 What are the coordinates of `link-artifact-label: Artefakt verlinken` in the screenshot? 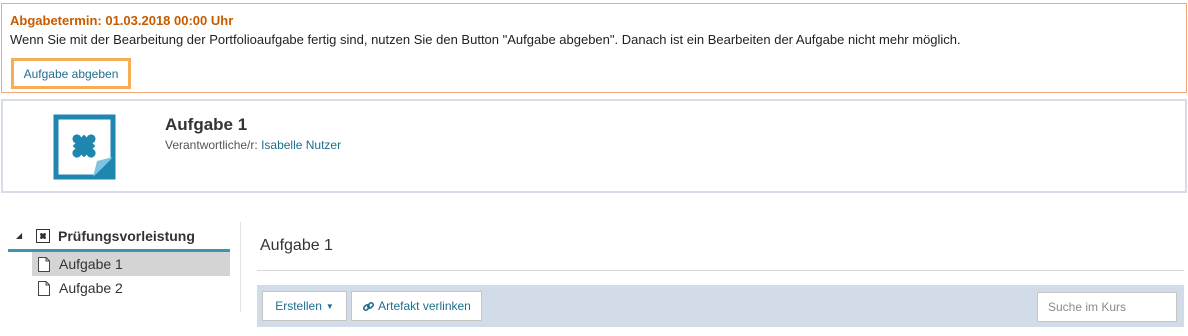 It's located at (424, 306).